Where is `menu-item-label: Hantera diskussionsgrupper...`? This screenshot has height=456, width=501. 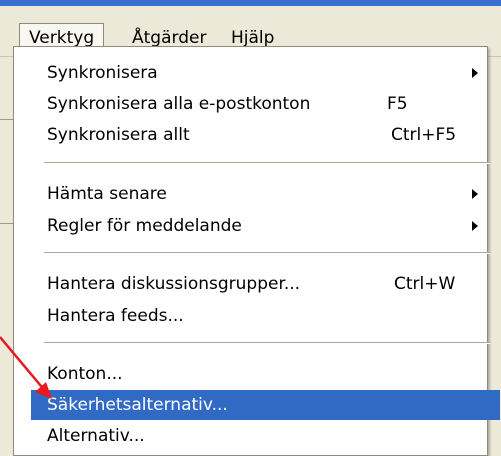
menu-item-label: Hantera diskussionsgrupper... is located at coordinates (174, 284).